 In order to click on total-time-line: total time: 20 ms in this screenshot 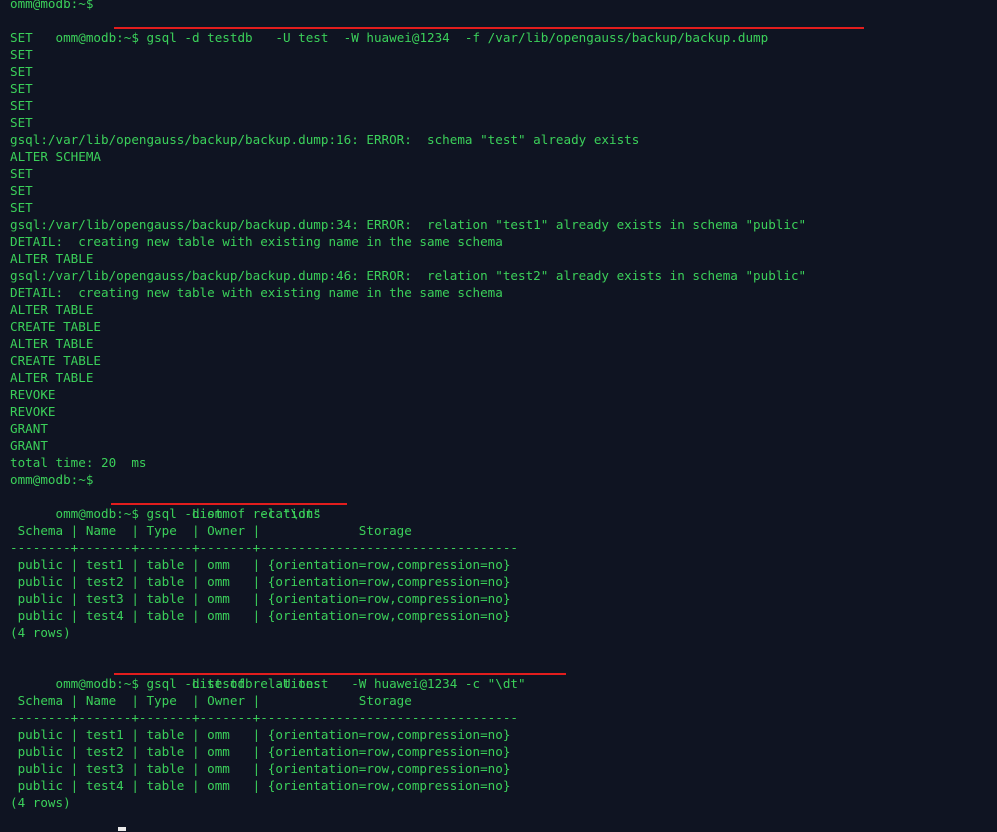, I will do `click(78, 462)`.